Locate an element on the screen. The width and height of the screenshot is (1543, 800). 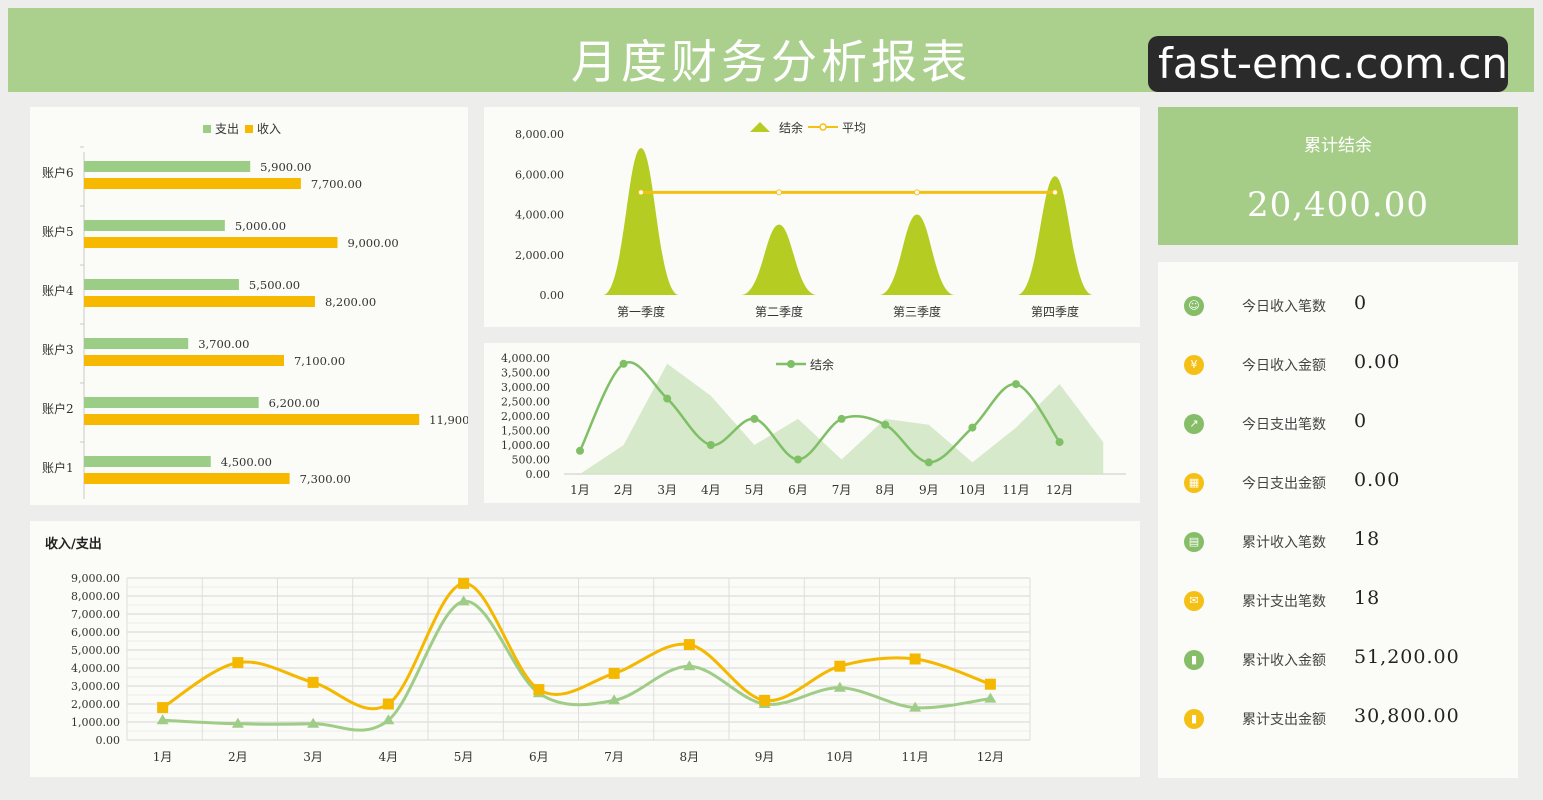
y-tick-label: 500.00 is located at coordinates (531, 460).